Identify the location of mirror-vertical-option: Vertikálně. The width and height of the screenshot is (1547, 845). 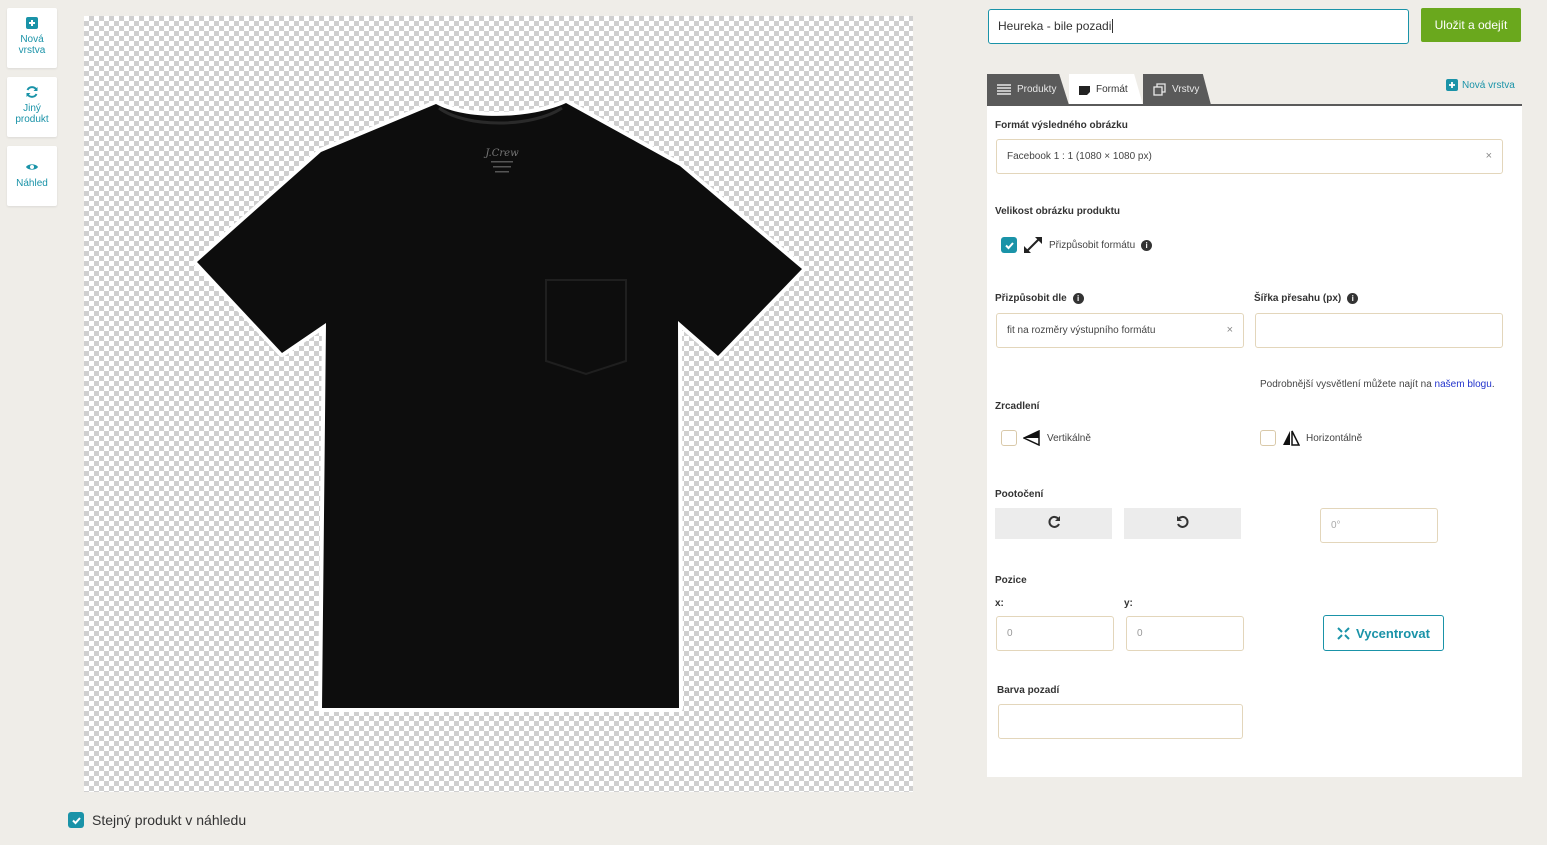
(1046, 438).